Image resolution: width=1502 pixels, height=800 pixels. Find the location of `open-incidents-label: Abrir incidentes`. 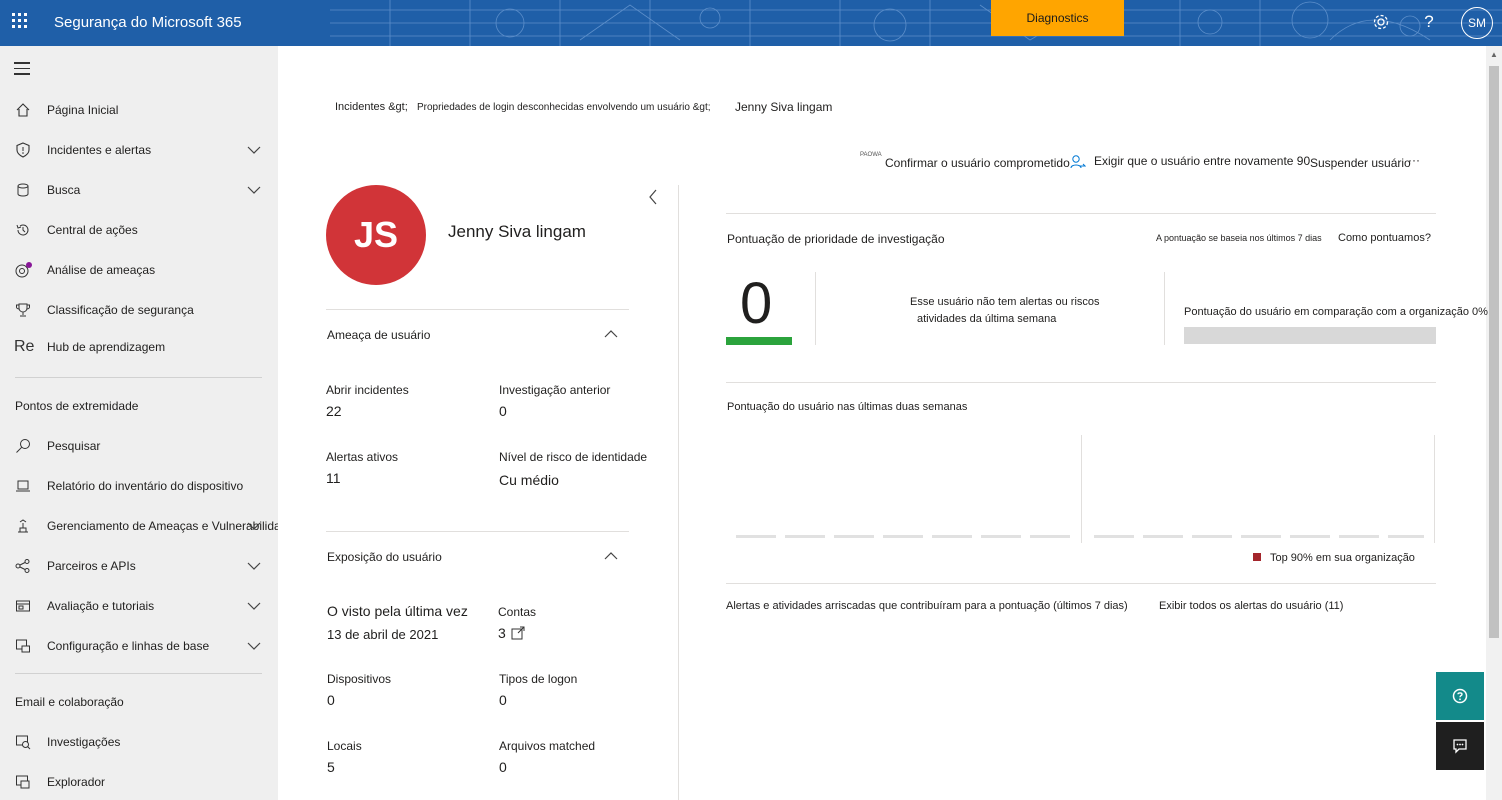

open-incidents-label: Abrir incidentes is located at coordinates (367, 390).